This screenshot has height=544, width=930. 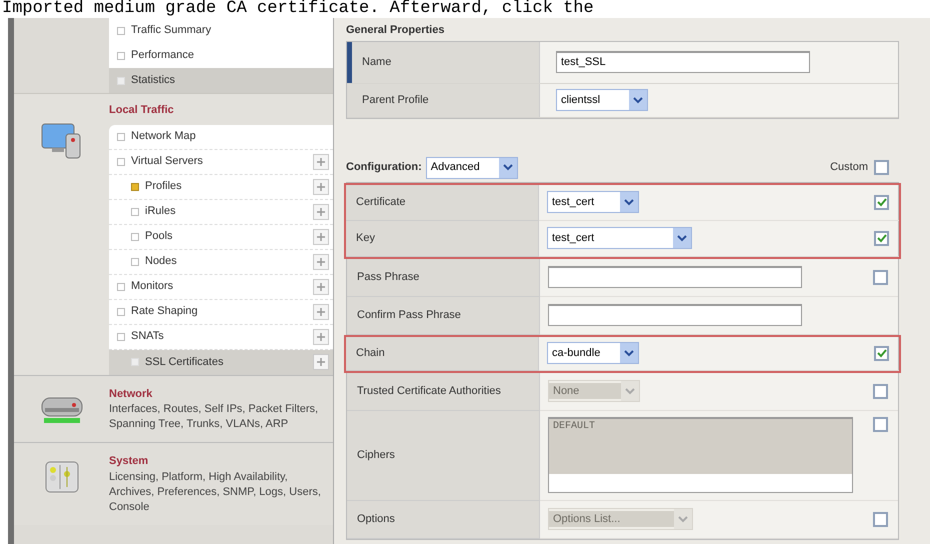 I want to click on field-label: Trusted Certificate Authorities, so click(x=443, y=391).